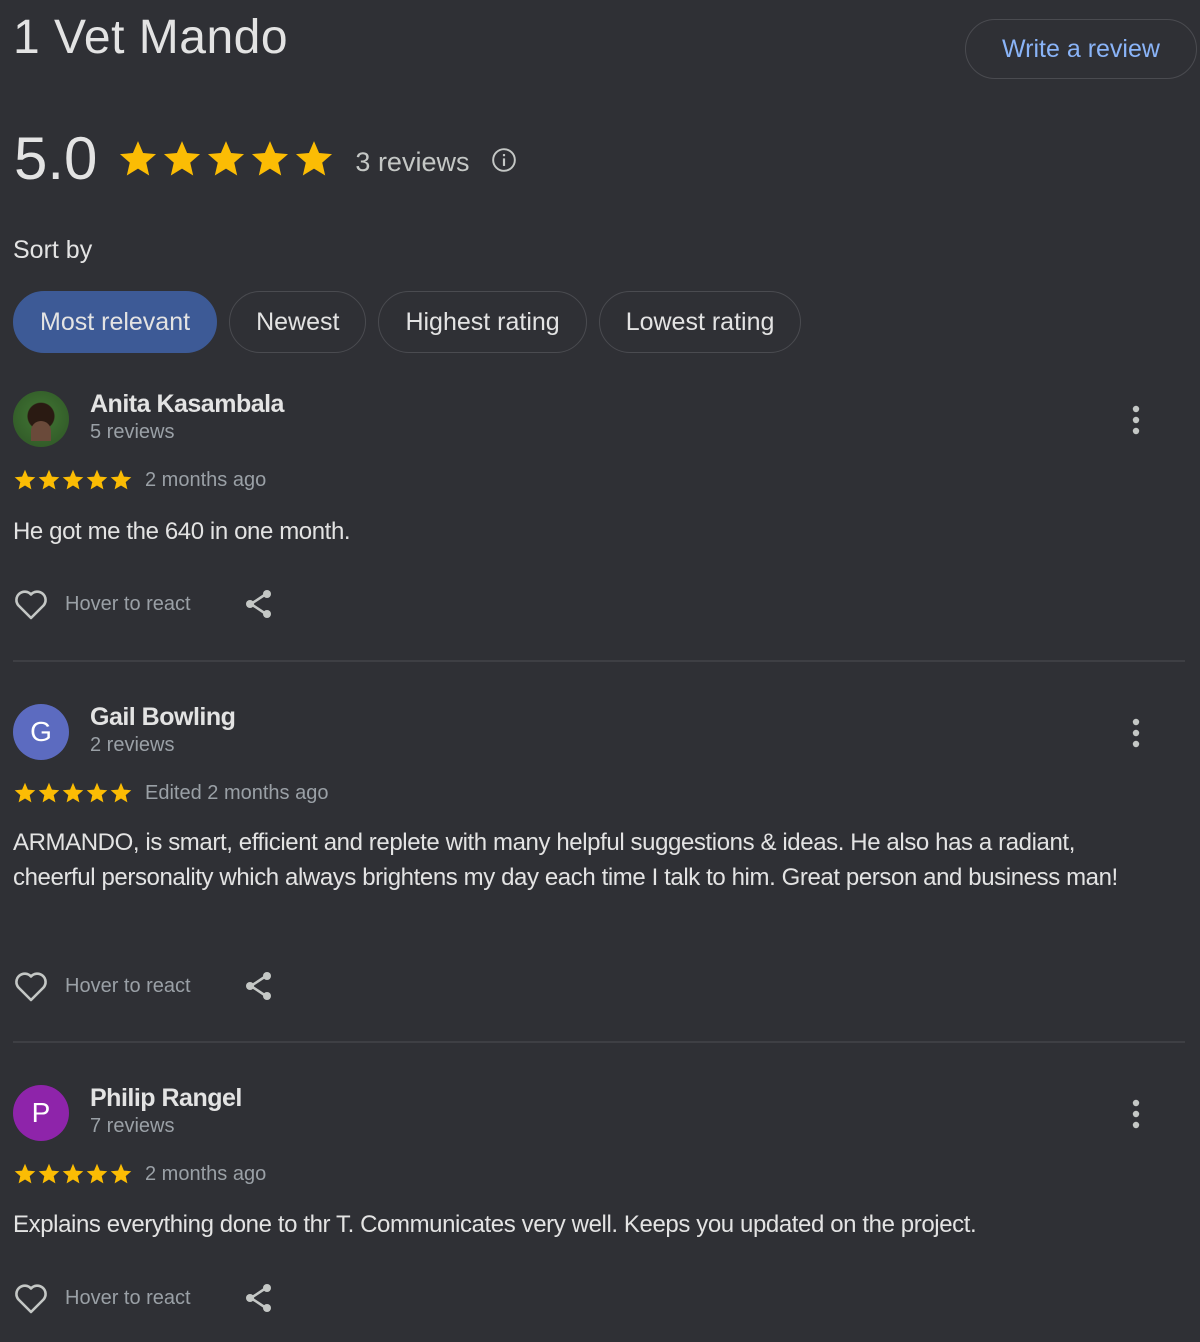 This screenshot has height=1342, width=1200. I want to click on review-date: Edited 2 months ago, so click(237, 792).